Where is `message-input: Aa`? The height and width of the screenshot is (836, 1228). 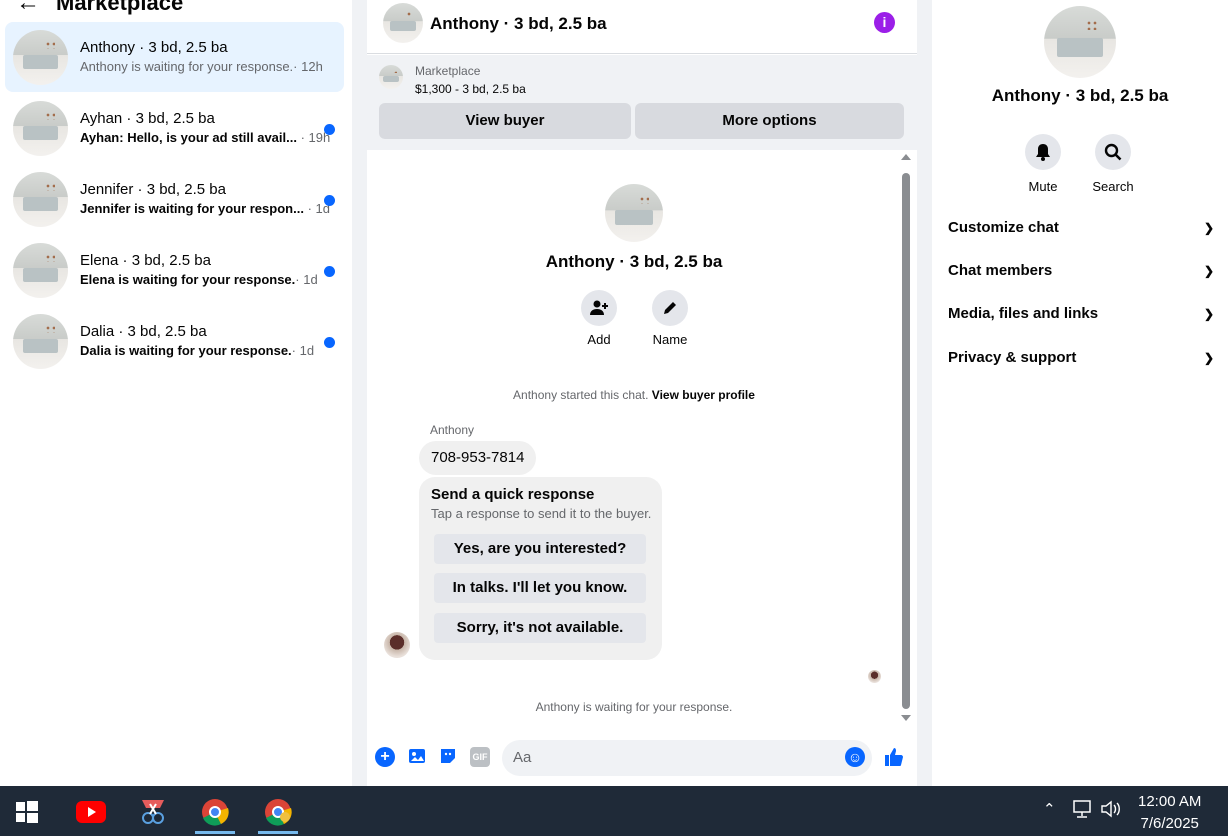
message-input: Aa is located at coordinates (687, 758).